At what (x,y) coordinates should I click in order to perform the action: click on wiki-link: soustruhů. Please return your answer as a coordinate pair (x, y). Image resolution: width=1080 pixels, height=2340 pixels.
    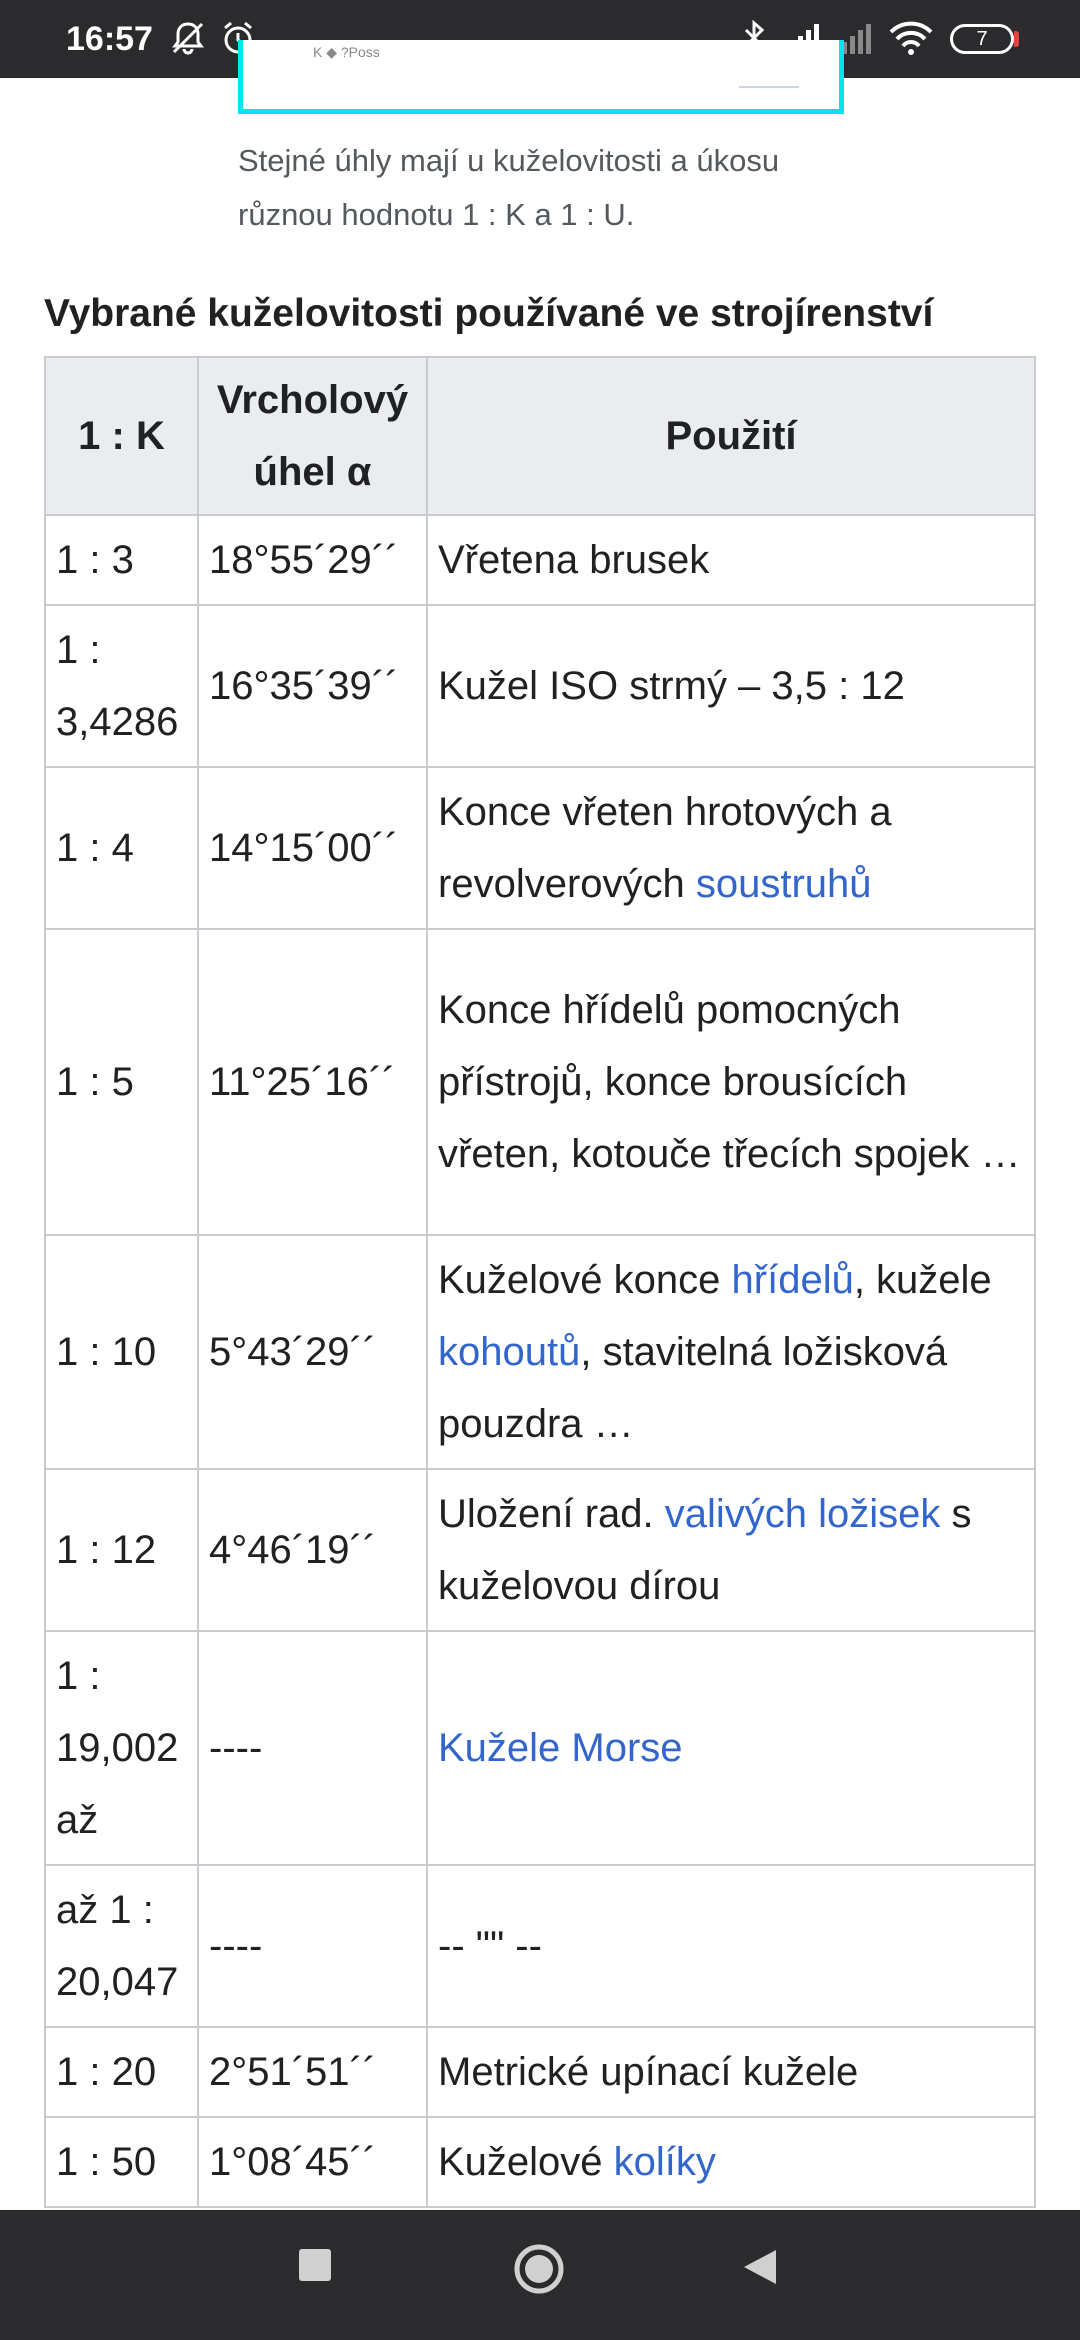
    Looking at the image, I should click on (784, 884).